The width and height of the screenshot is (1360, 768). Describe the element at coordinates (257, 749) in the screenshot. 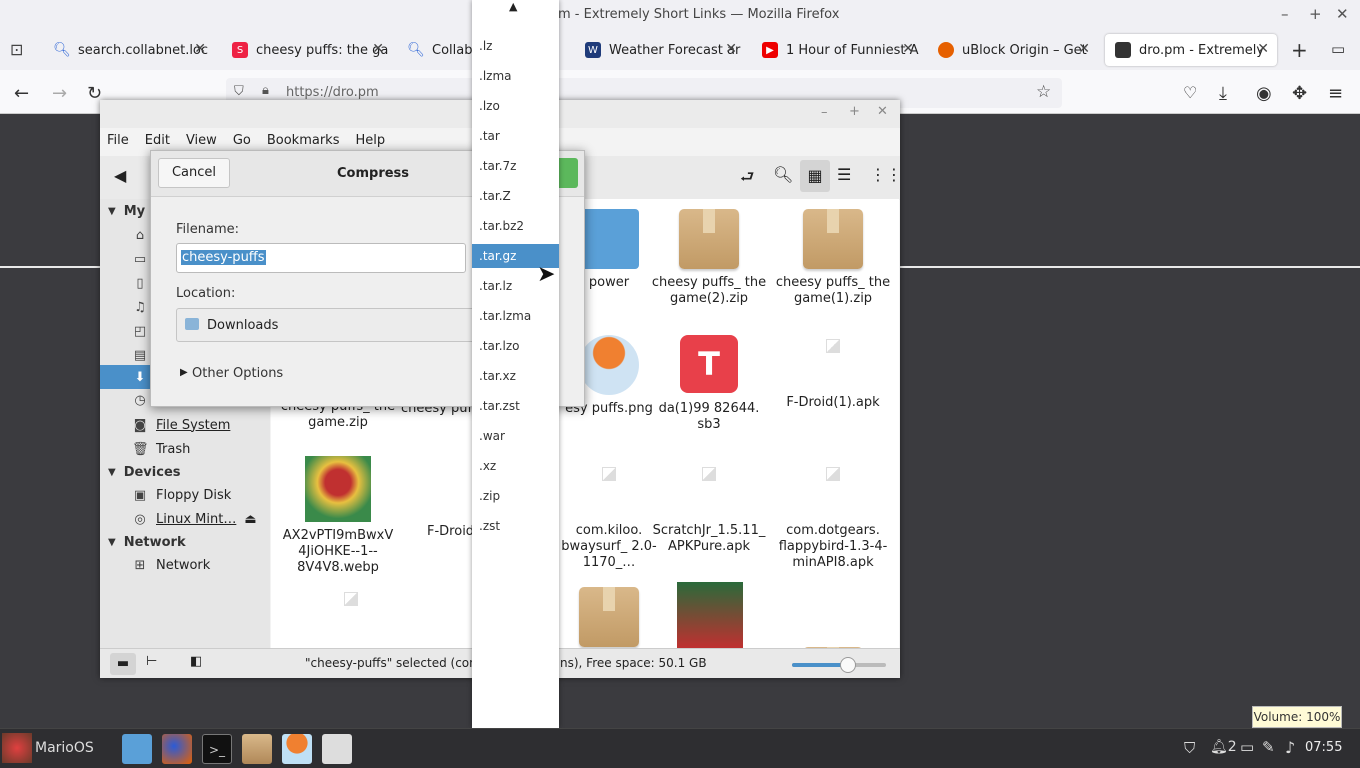

I see `archive-manager-window-icon` at that location.